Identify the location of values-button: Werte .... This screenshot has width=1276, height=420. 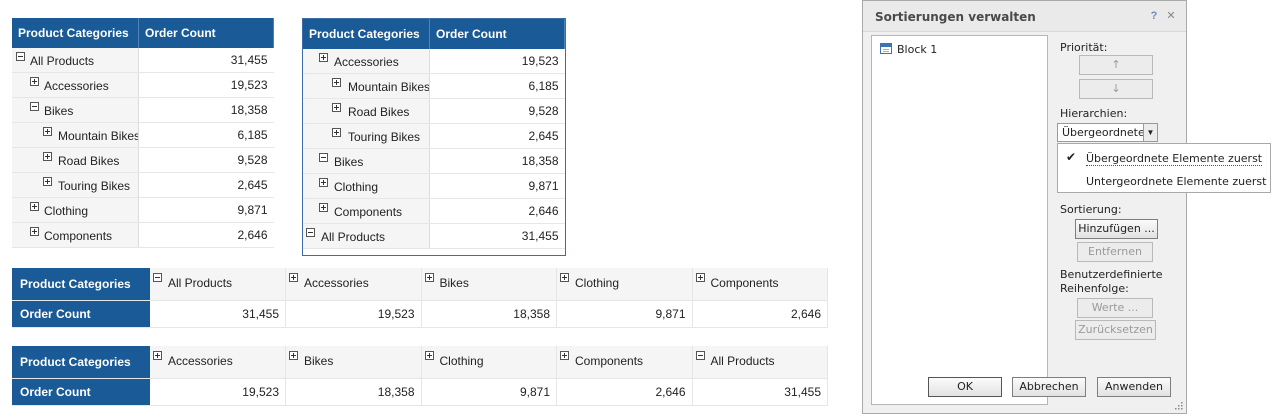
(1115, 308).